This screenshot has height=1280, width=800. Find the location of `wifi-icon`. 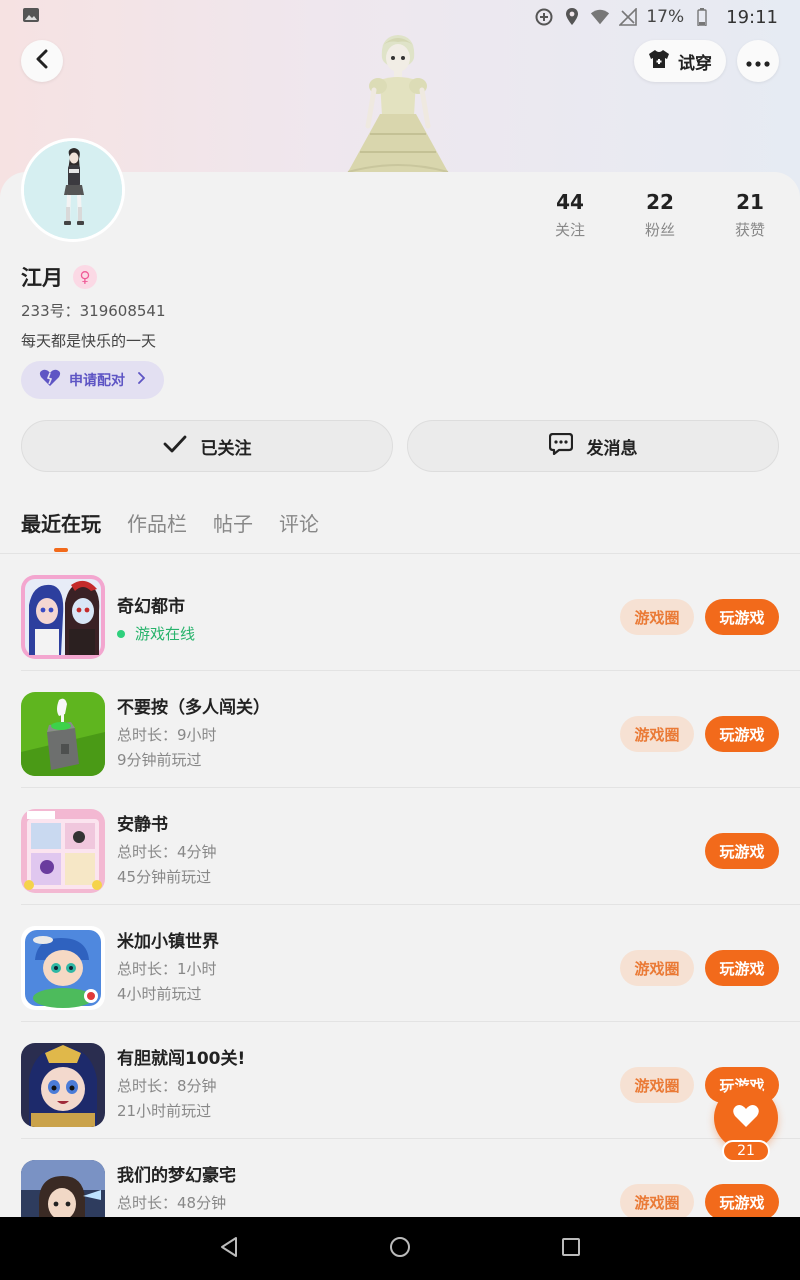

wifi-icon is located at coordinates (600, 17).